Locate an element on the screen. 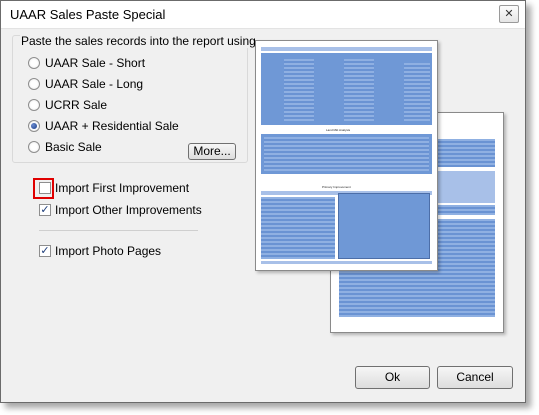 The width and height of the screenshot is (539, 415). cancel-button: Cancel is located at coordinates (475, 377).